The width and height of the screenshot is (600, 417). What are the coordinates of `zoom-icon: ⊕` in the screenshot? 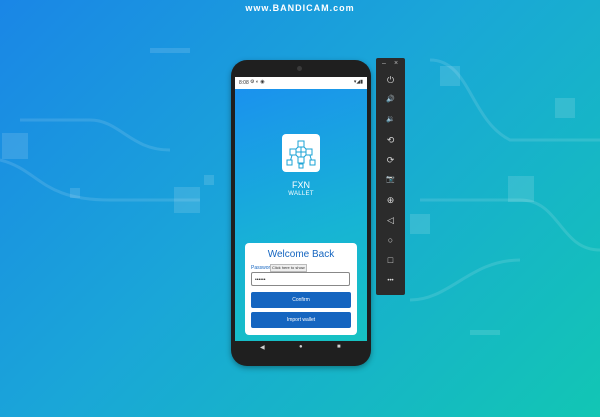 It's located at (390, 200).